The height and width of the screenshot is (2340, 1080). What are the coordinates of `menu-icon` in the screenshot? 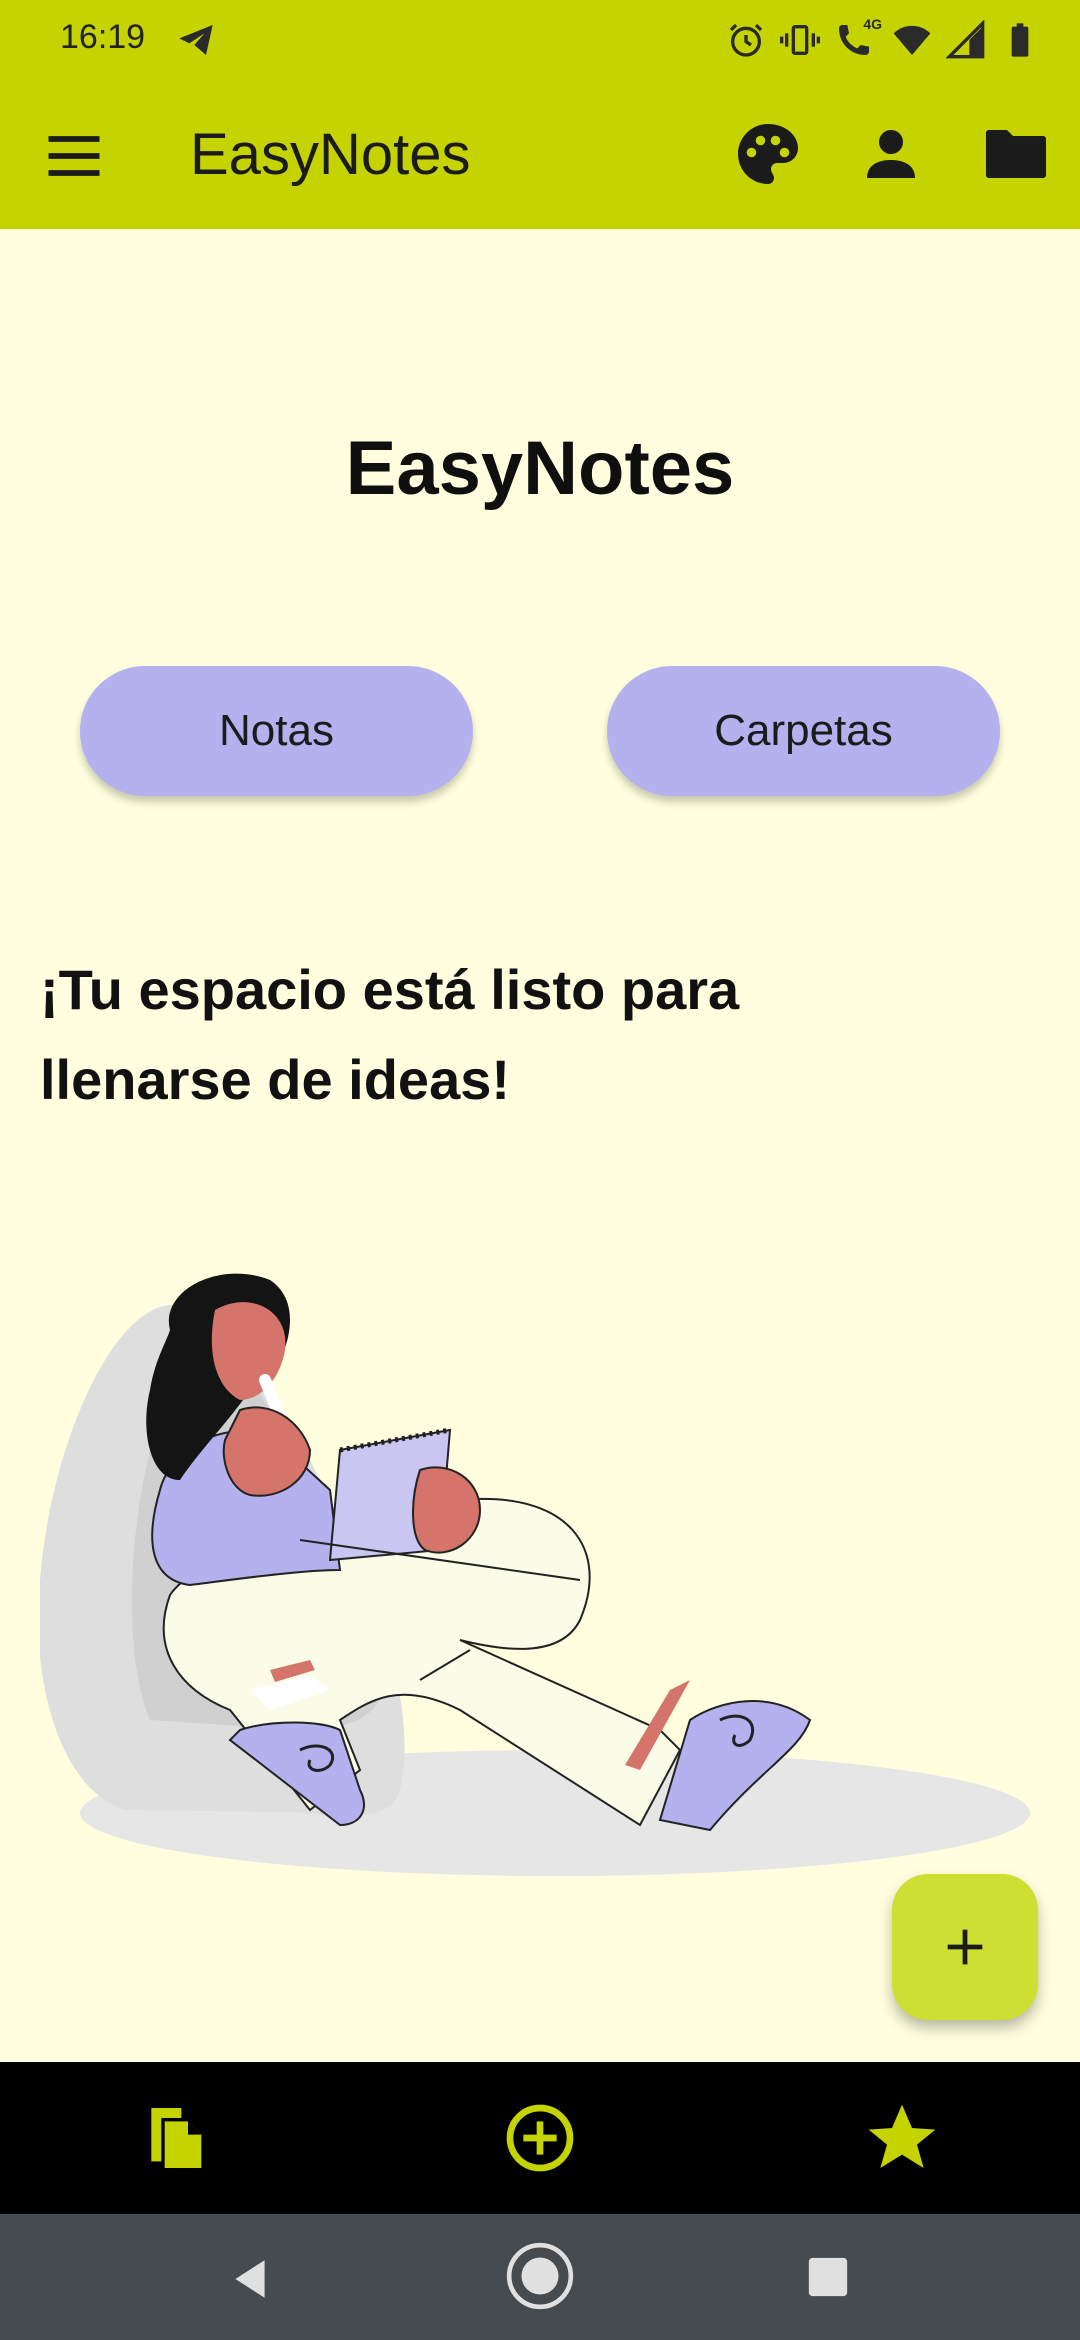 It's located at (74, 156).